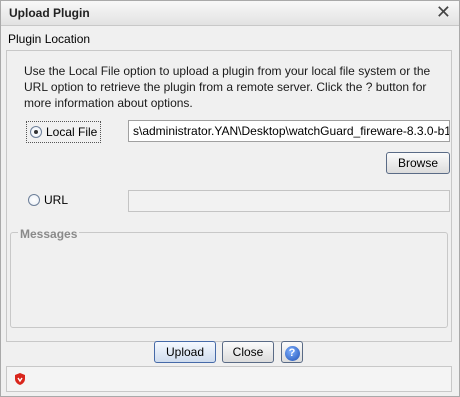 Image resolution: width=460 pixels, height=397 pixels. What do you see at coordinates (229, 379) in the screenshot?
I see `status-bar` at bounding box center [229, 379].